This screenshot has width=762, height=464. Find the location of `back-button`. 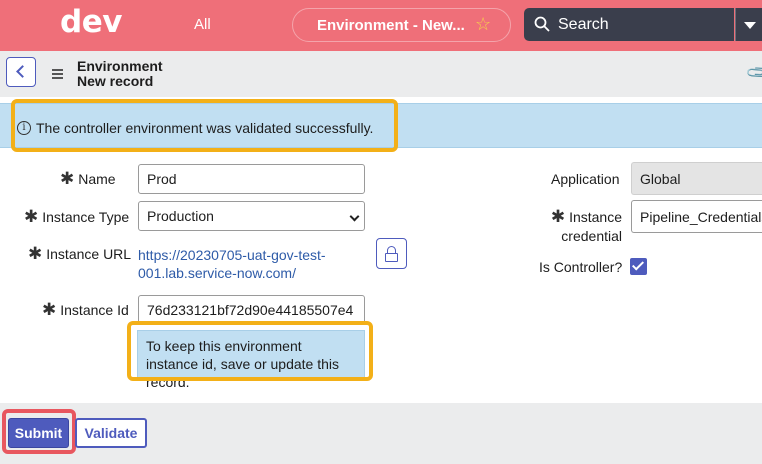

back-button is located at coordinates (21, 72).